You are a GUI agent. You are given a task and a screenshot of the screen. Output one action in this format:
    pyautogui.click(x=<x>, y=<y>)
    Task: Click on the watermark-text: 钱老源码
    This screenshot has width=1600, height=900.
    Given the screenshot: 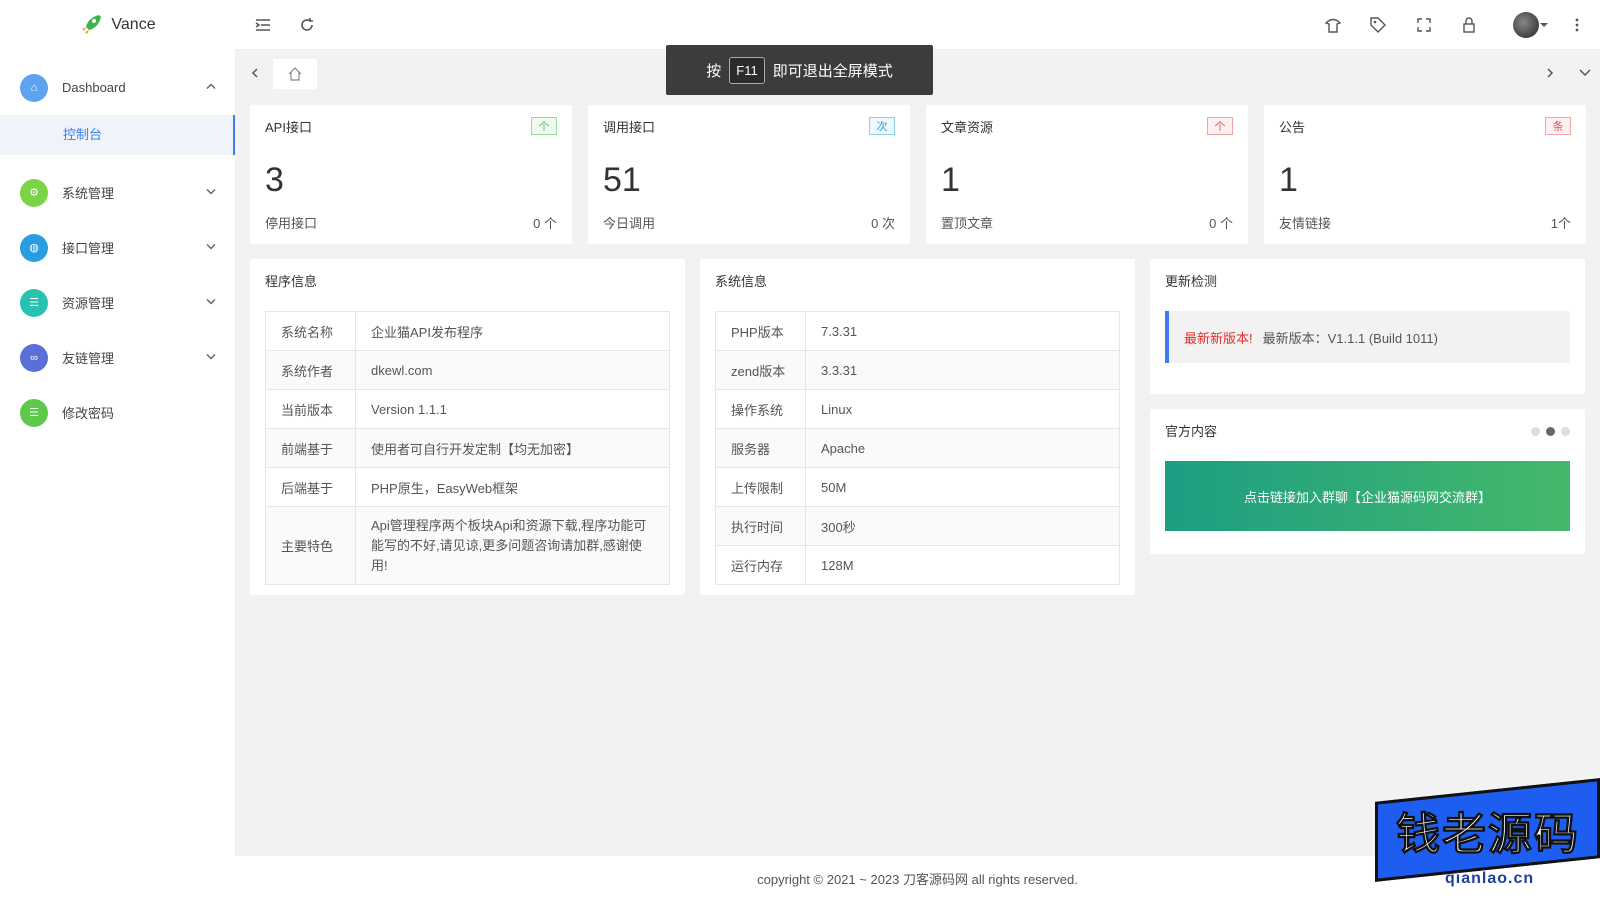 What is the action you would take?
    pyautogui.click(x=1487, y=835)
    